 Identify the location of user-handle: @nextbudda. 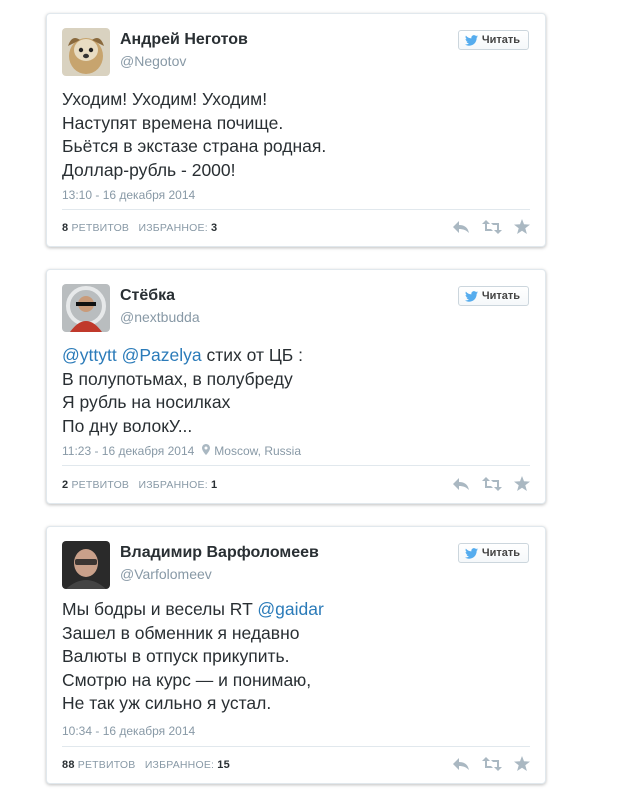
(160, 317).